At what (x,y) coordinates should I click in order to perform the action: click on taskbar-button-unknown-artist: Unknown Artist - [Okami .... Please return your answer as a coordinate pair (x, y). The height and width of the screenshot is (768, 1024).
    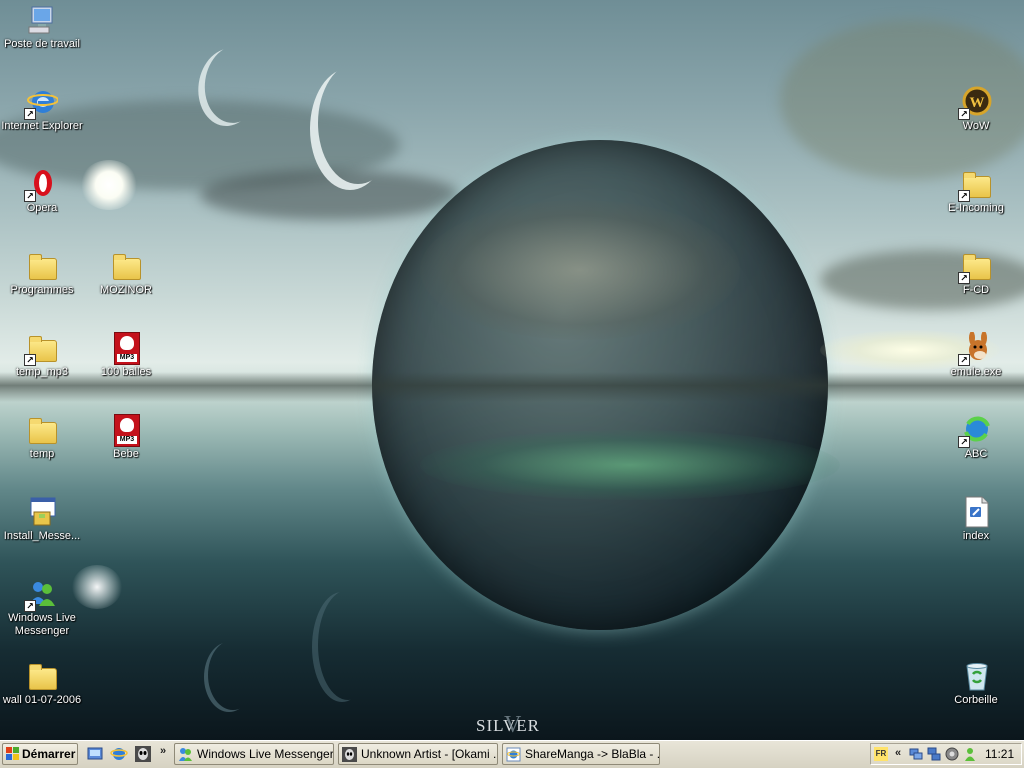
    Looking at the image, I should click on (418, 754).